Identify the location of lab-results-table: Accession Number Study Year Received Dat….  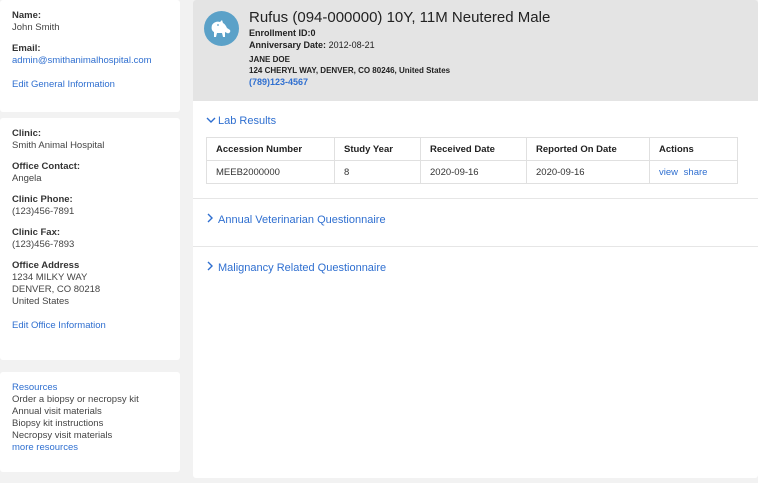
(472, 160).